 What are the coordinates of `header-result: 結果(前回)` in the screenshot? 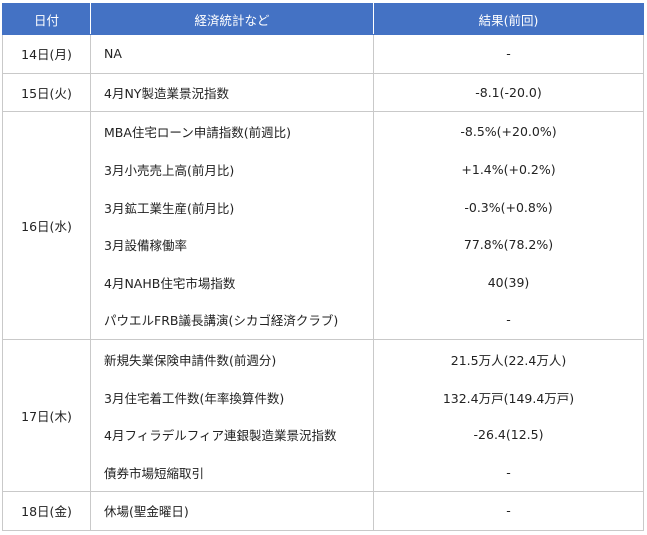 It's located at (508, 19).